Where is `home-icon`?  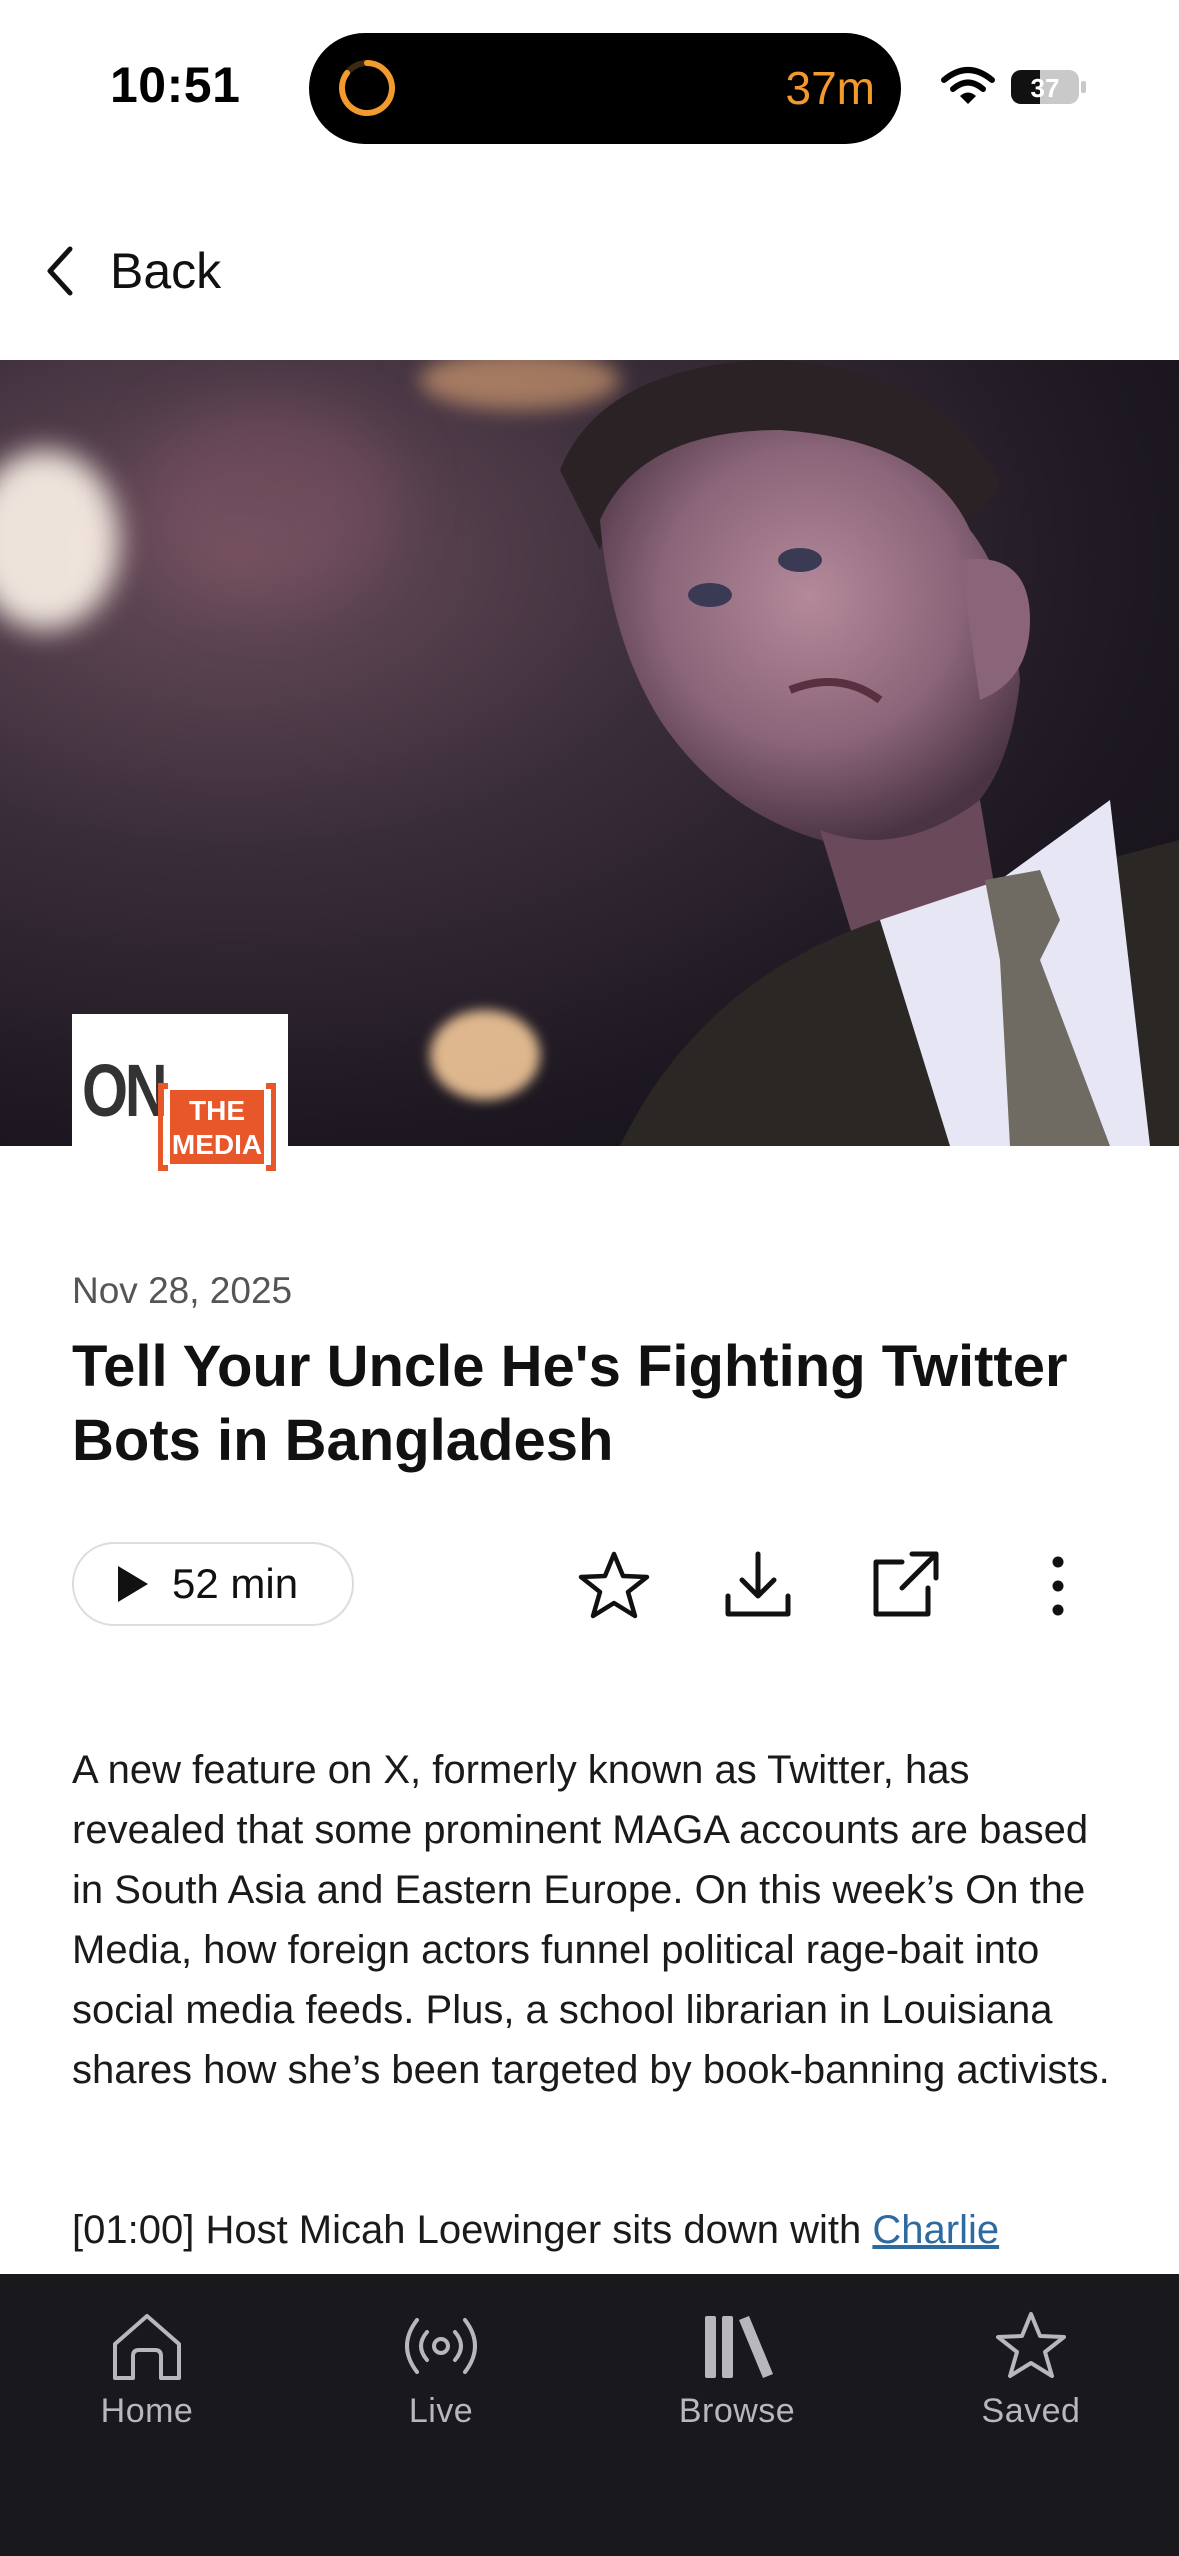
home-icon is located at coordinates (147, 2347).